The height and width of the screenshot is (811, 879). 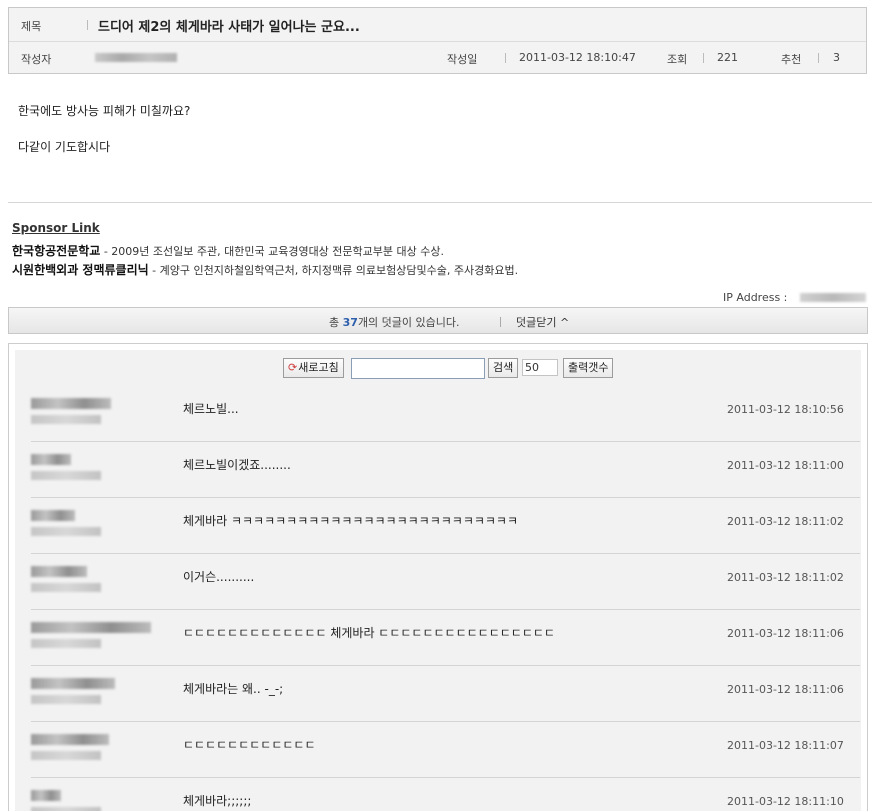 What do you see at coordinates (727, 57) in the screenshot?
I see `views-count: 221` at bounding box center [727, 57].